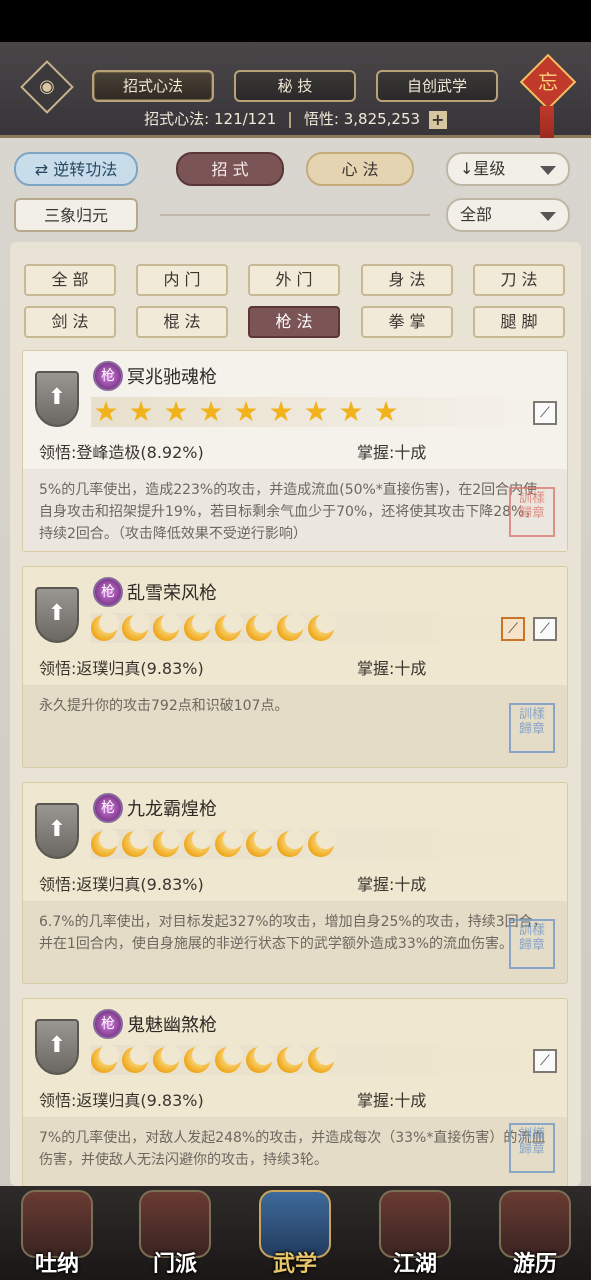  Describe the element at coordinates (172, 593) in the screenshot. I see `skill-name: 乱雪荣风枪` at that location.